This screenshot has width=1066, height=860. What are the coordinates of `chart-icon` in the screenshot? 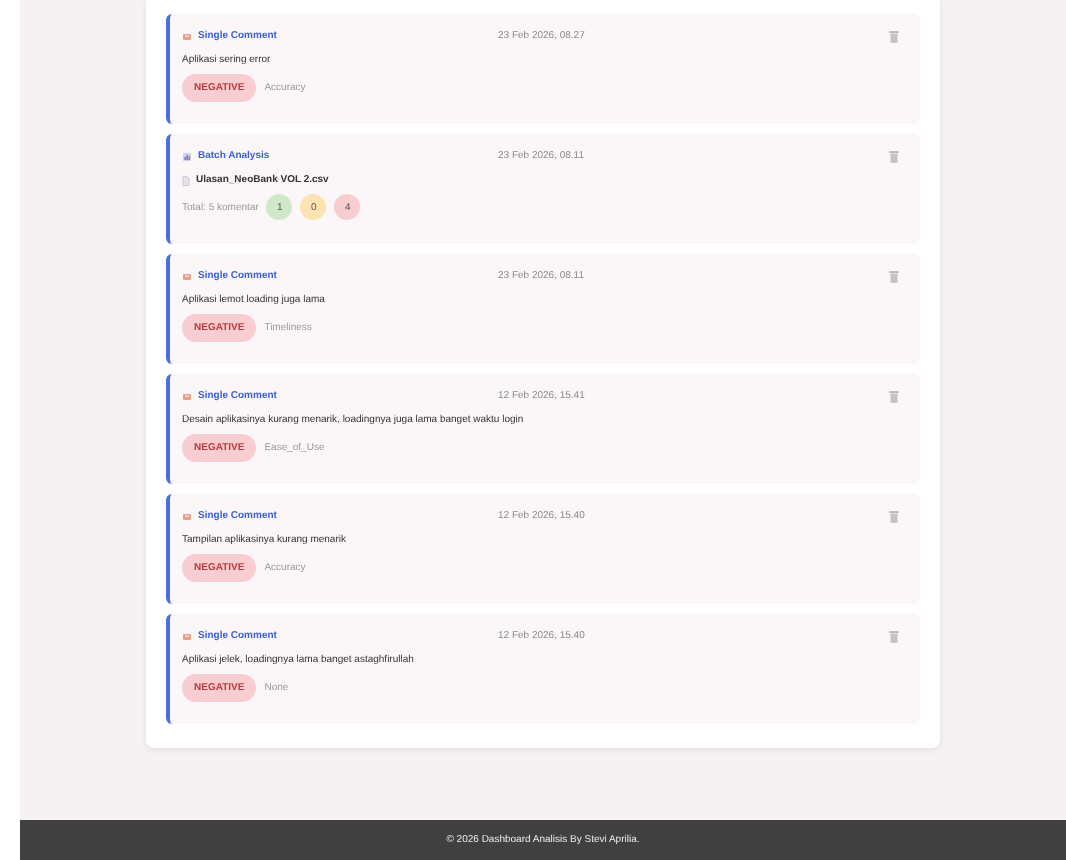 It's located at (187, 156).